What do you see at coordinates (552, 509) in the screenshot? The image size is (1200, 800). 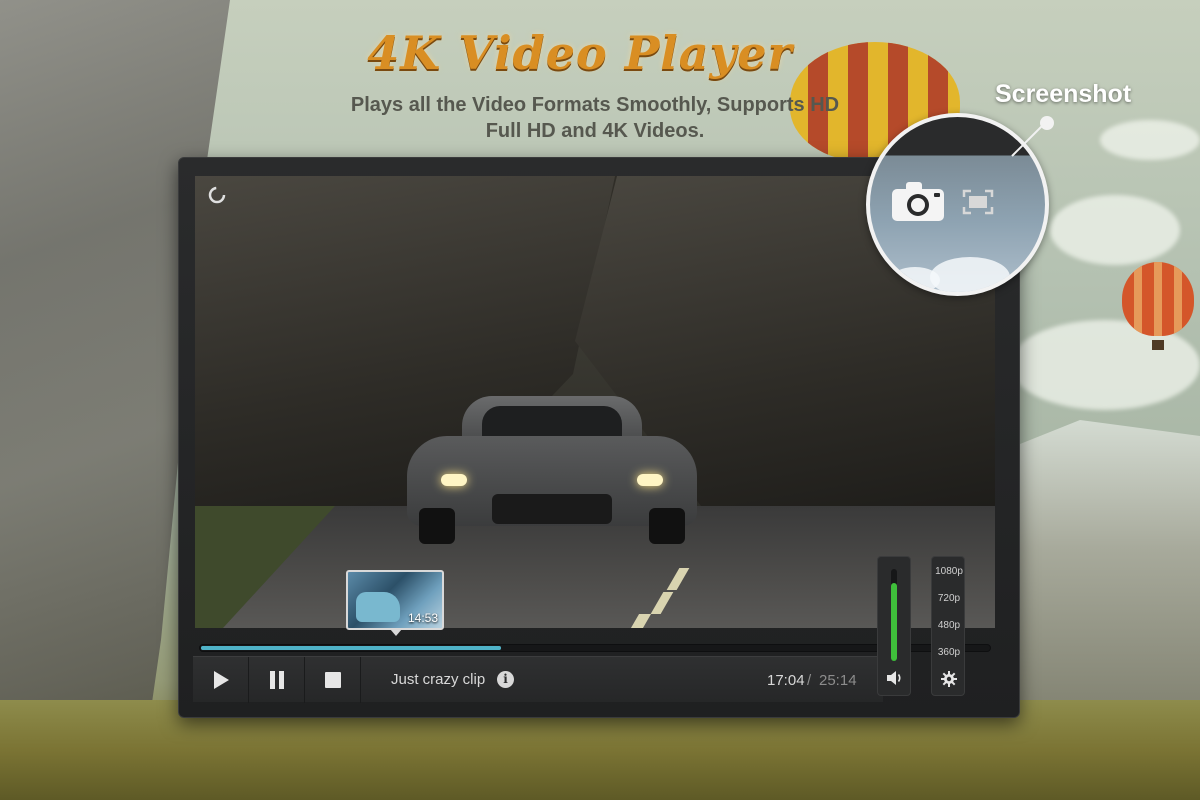 I see `car-grille` at bounding box center [552, 509].